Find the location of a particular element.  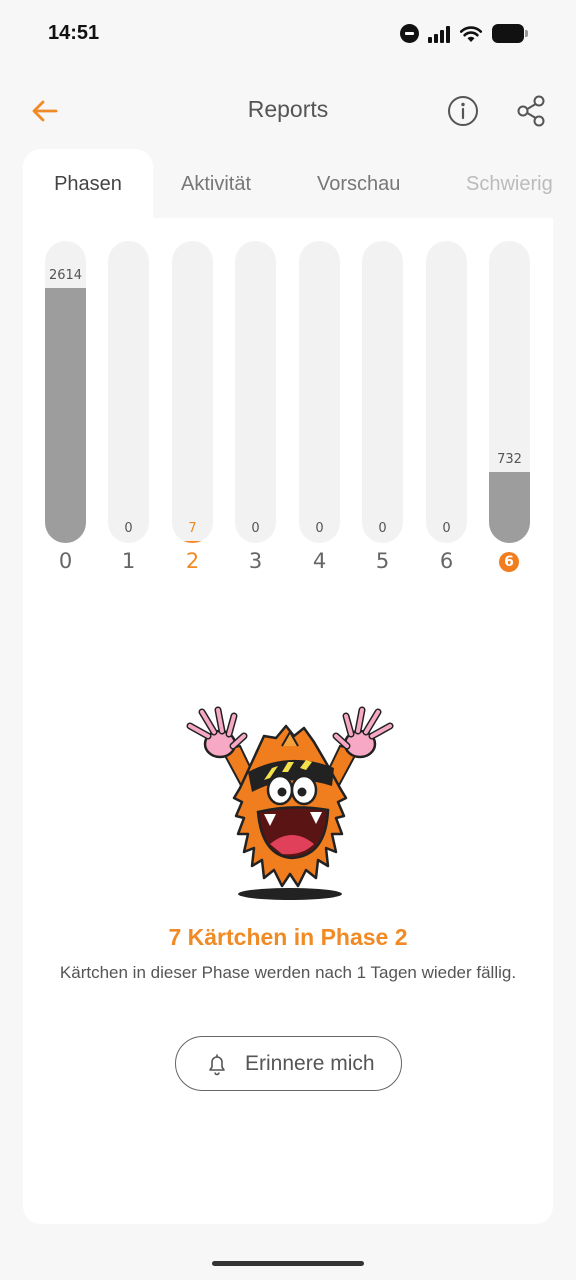

bar-value-label-6: 0 is located at coordinates (446, 528).